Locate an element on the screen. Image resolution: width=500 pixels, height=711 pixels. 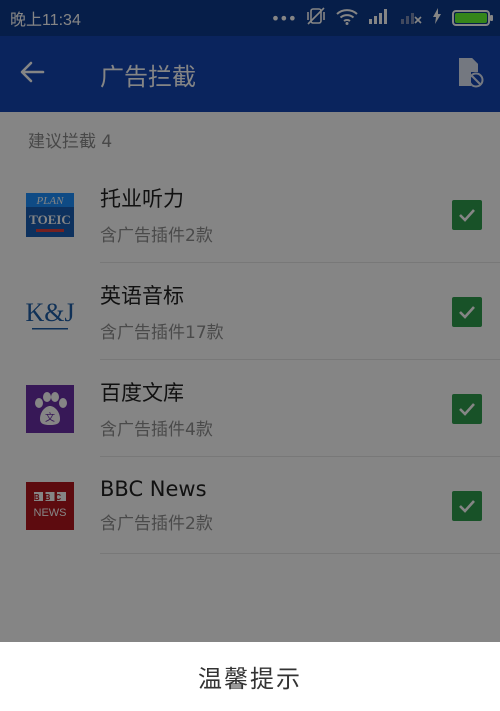
dialog-sheet: 温馨提示 is located at coordinates (250, 676).